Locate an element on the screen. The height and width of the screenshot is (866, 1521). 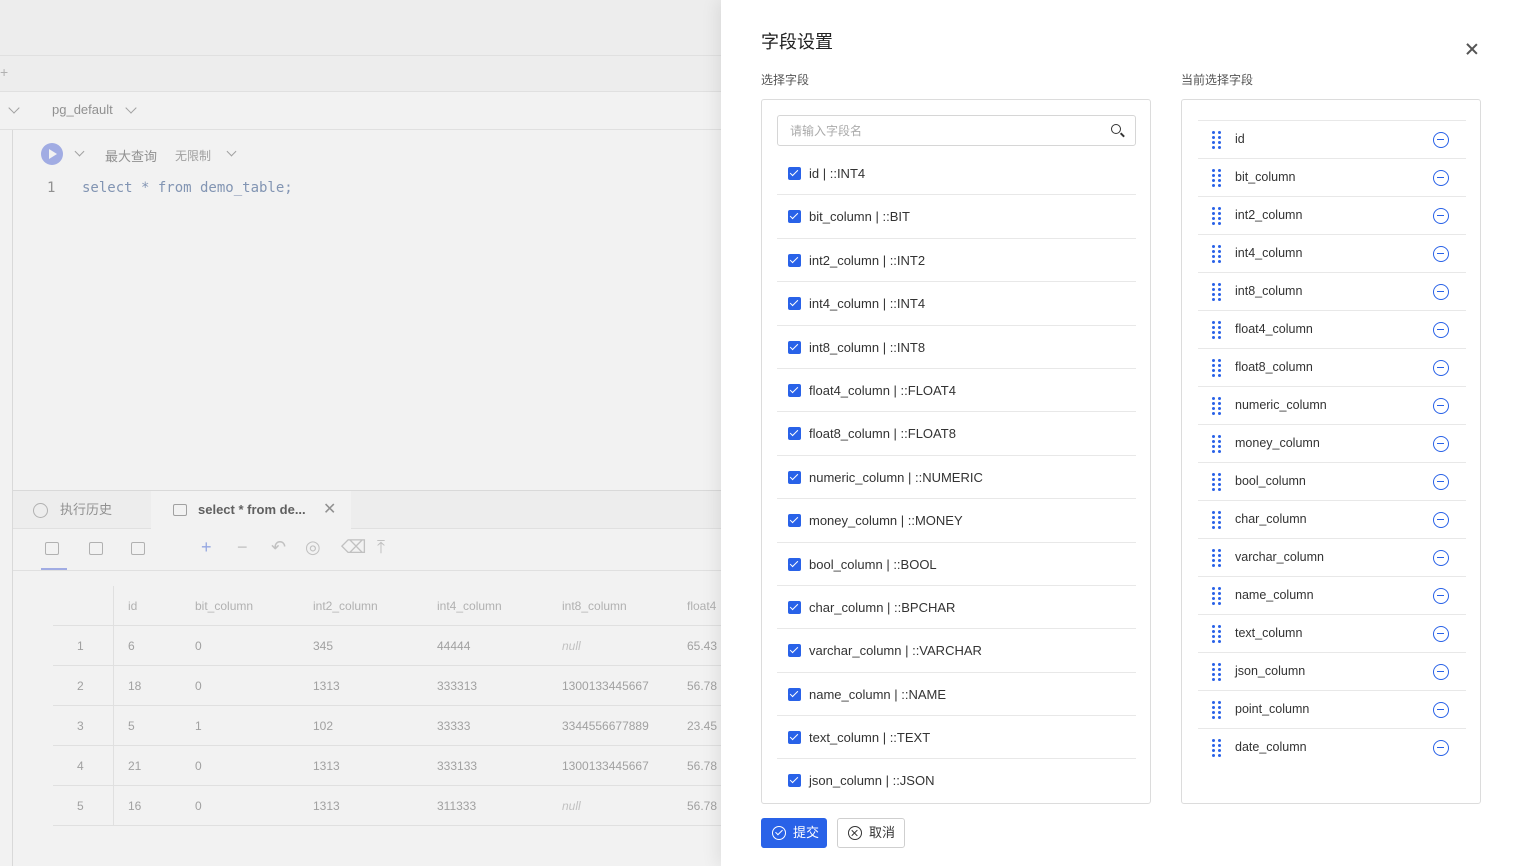
selected-field-item: int4_column is located at coordinates (1332, 254).